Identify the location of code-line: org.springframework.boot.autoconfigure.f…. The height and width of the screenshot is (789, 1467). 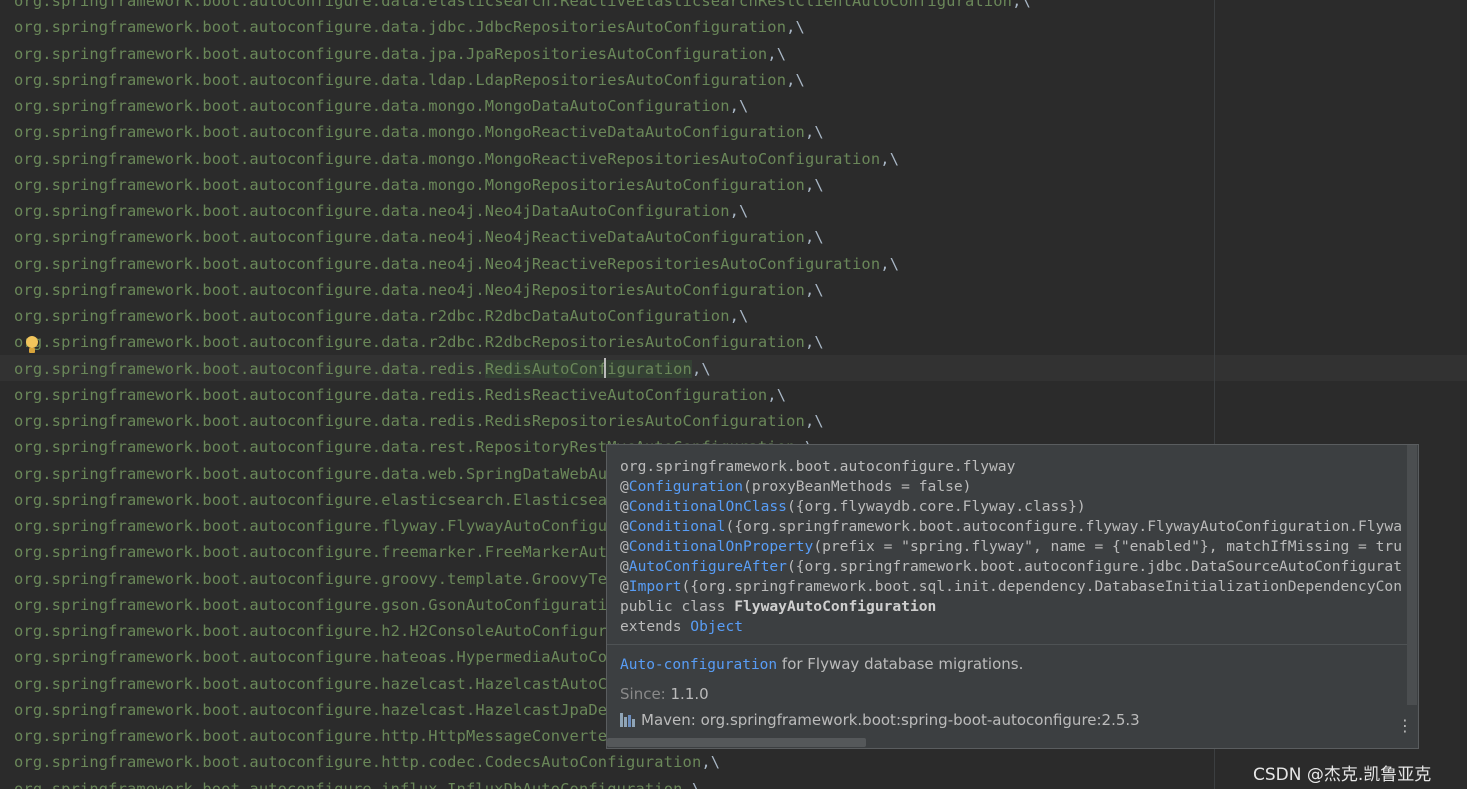
(348, 526).